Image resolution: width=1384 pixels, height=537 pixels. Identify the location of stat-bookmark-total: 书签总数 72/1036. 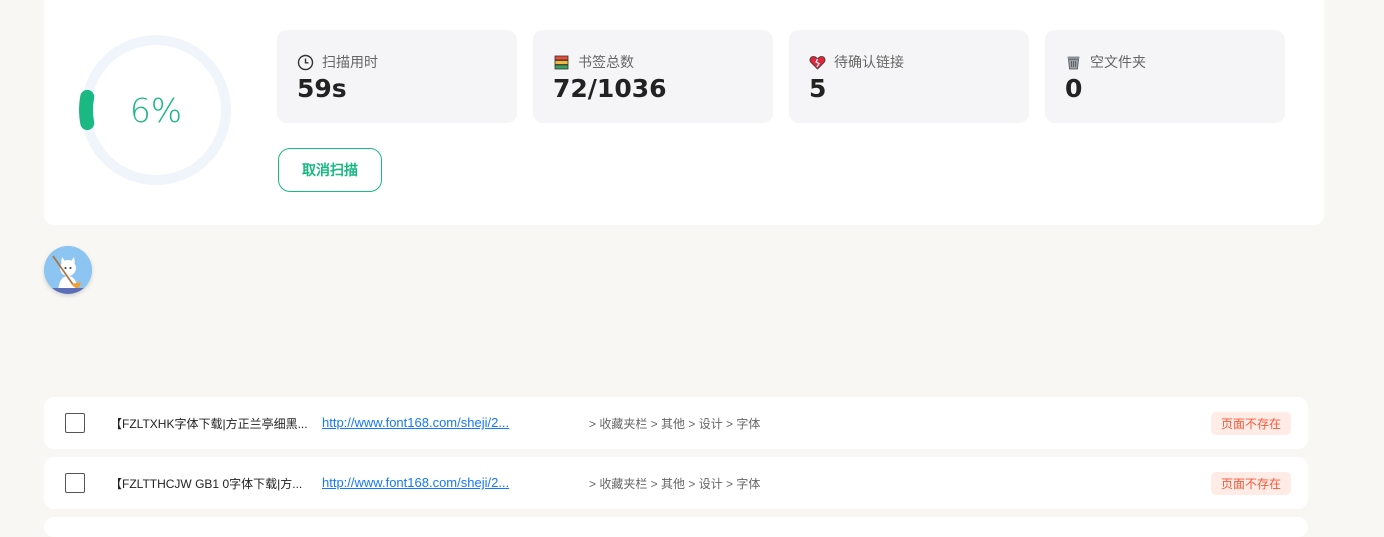
(653, 76).